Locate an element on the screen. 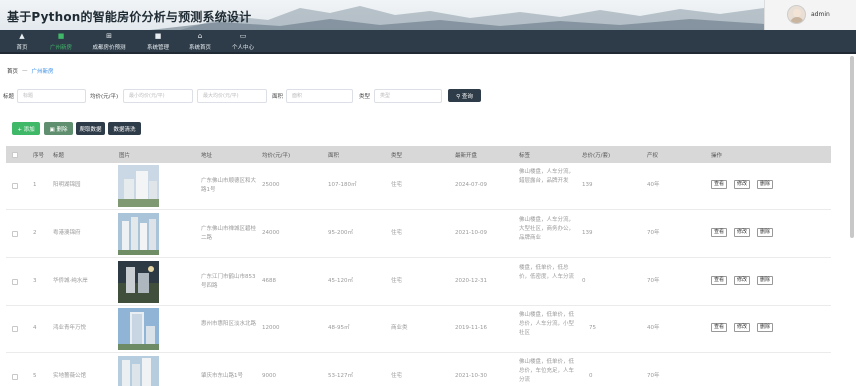 The width and height of the screenshot is (856, 386). nav-item-home: ▲ 首页 is located at coordinates (22, 42).